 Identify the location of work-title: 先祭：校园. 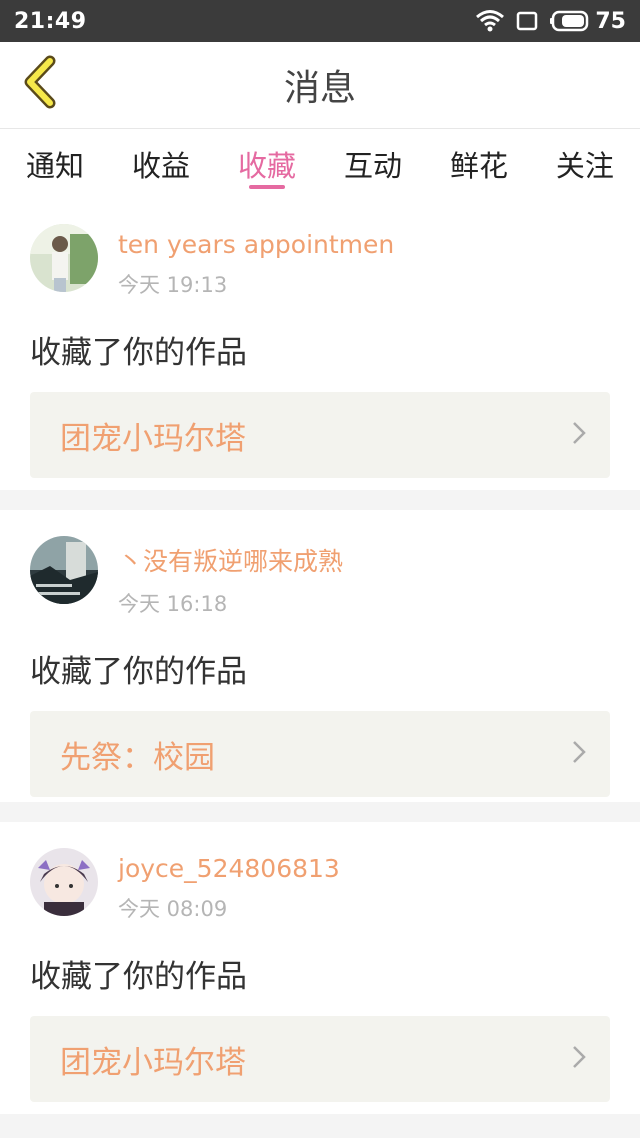
(137, 757).